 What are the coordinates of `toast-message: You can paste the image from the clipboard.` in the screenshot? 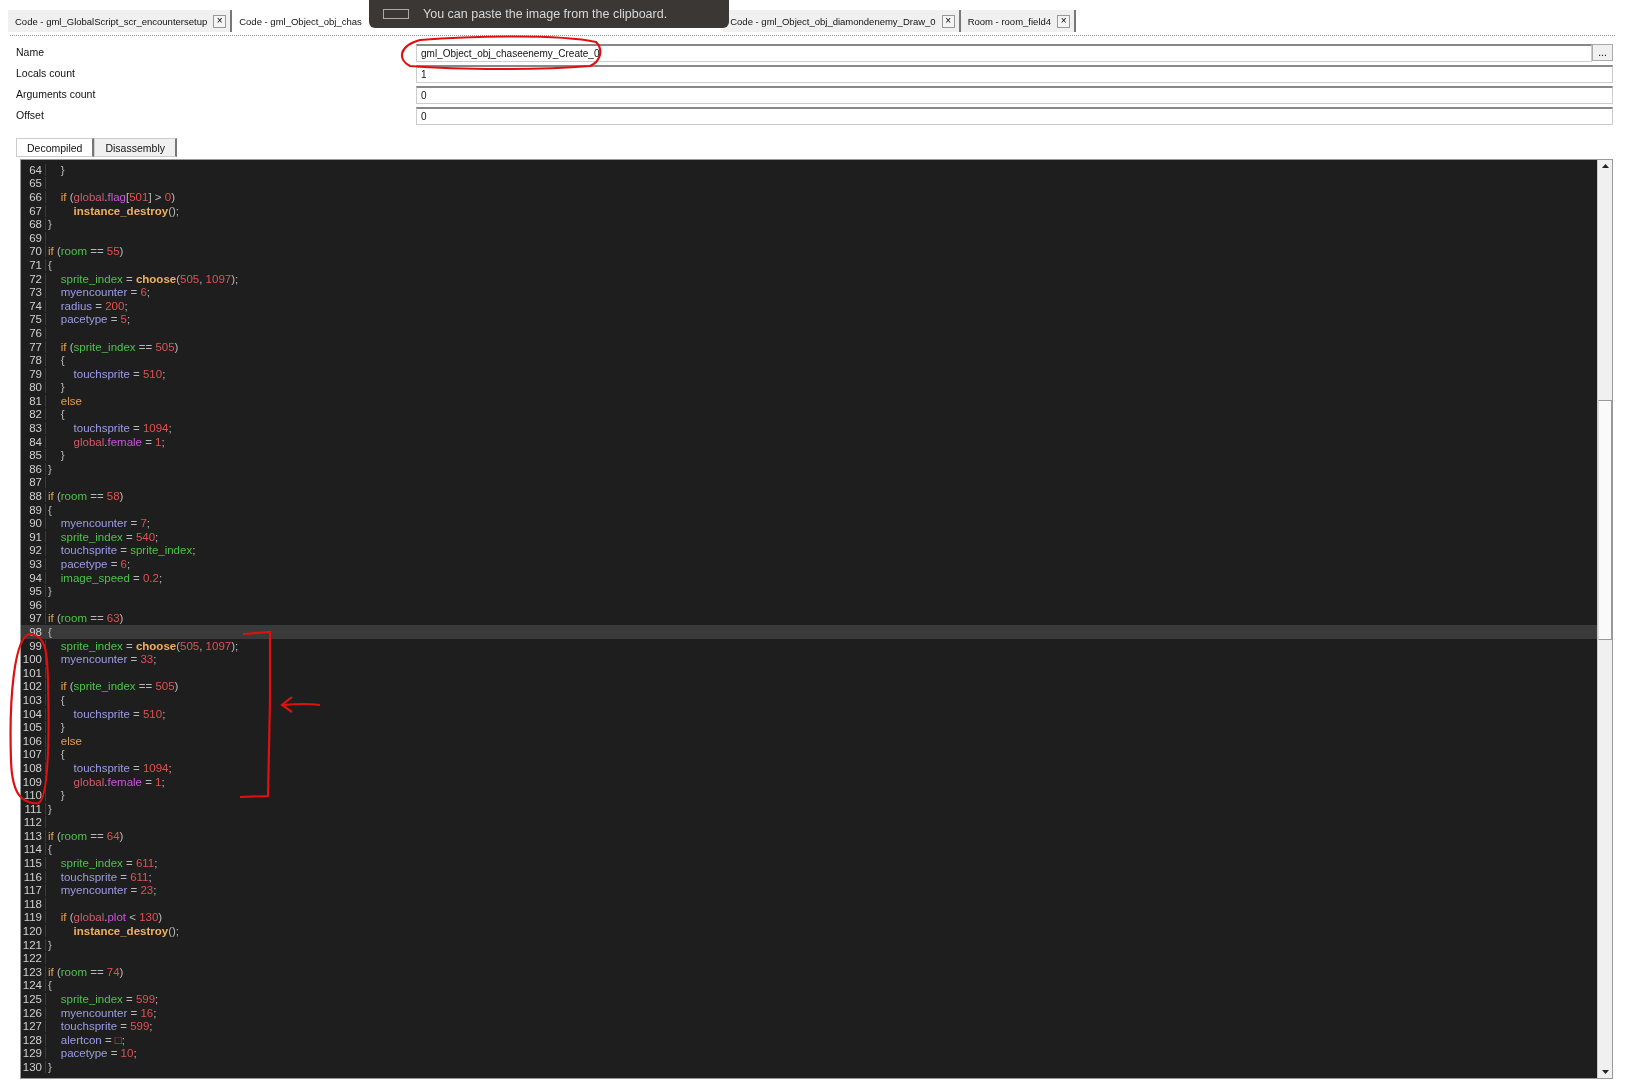 It's located at (545, 14).